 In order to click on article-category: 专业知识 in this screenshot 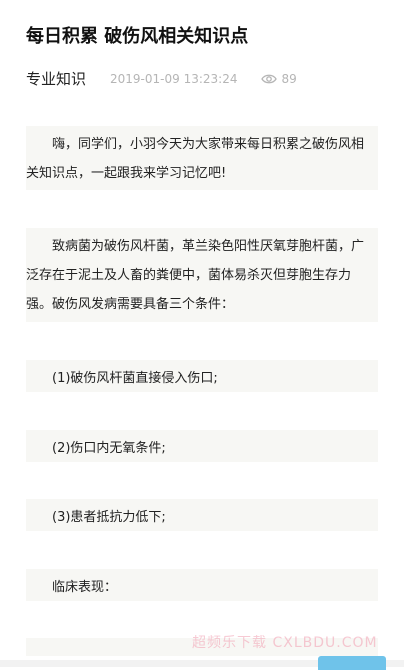, I will do `click(56, 78)`.